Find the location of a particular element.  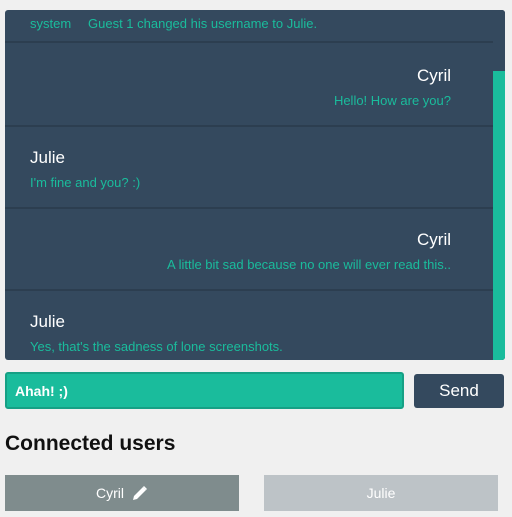

system-author: system is located at coordinates (51, 23).